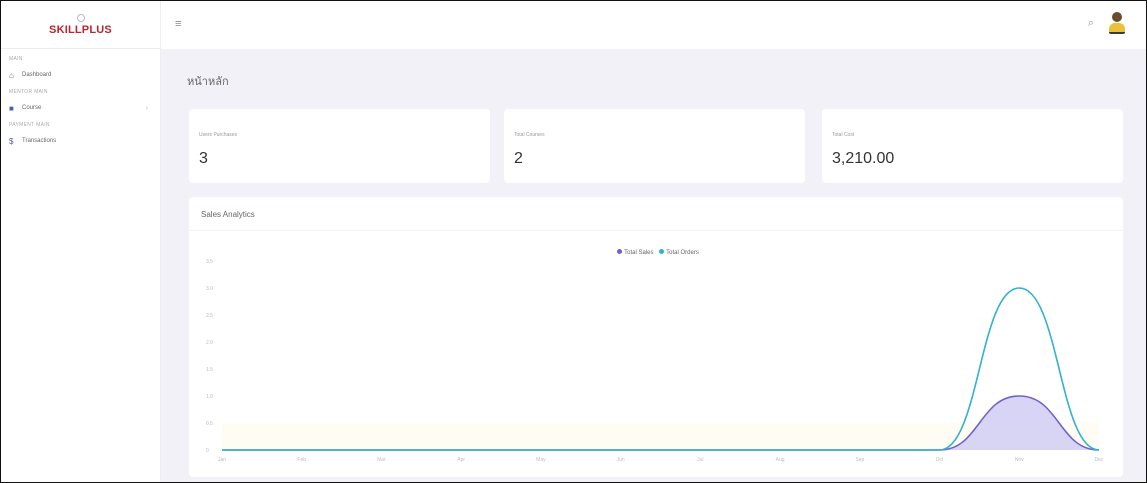  I want to click on avatar-head, so click(1117, 17).